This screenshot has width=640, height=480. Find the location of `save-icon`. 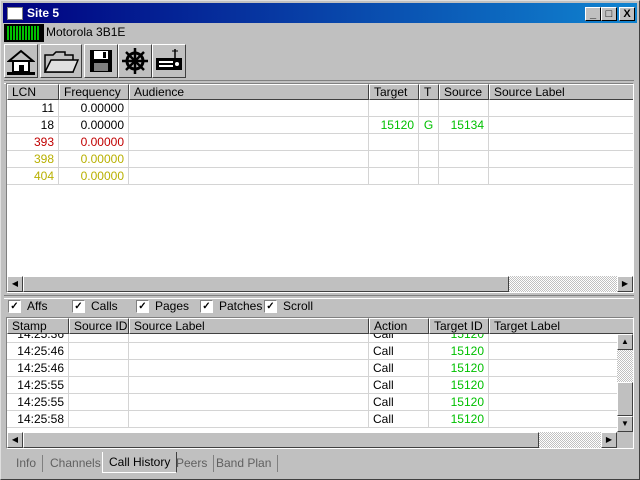

save-icon is located at coordinates (101, 61).